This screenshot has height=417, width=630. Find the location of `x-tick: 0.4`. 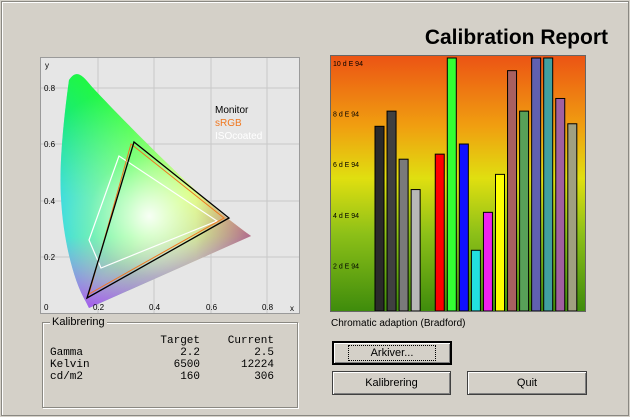

x-tick: 0.4 is located at coordinates (155, 307).